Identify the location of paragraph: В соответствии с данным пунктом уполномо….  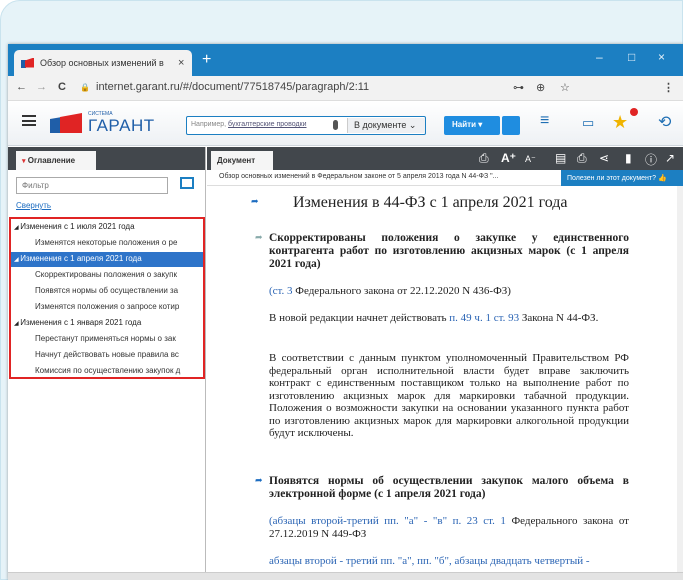
(449, 395).